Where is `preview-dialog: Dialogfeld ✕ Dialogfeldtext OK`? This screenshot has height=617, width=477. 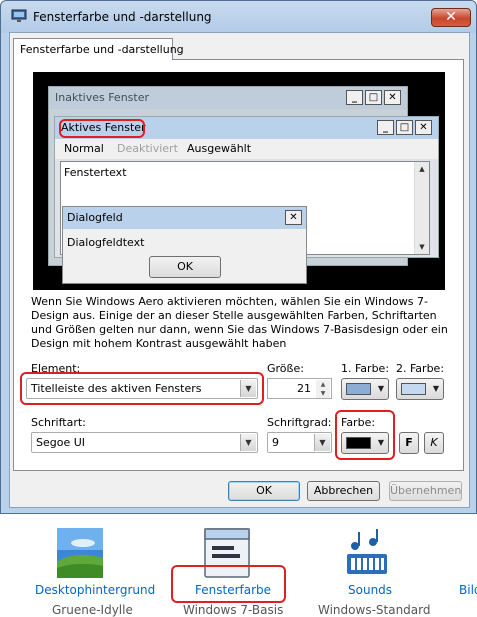 preview-dialog: Dialogfeld ✕ Dialogfeldtext OK is located at coordinates (184, 245).